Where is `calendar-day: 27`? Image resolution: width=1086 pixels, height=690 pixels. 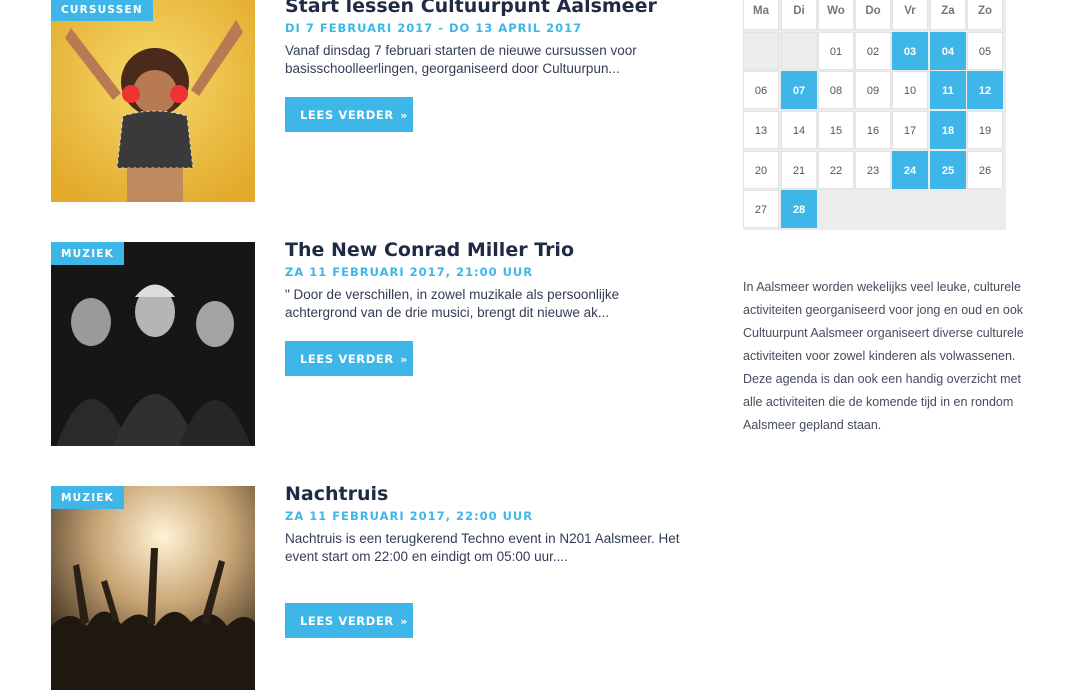 calendar-day: 27 is located at coordinates (761, 209).